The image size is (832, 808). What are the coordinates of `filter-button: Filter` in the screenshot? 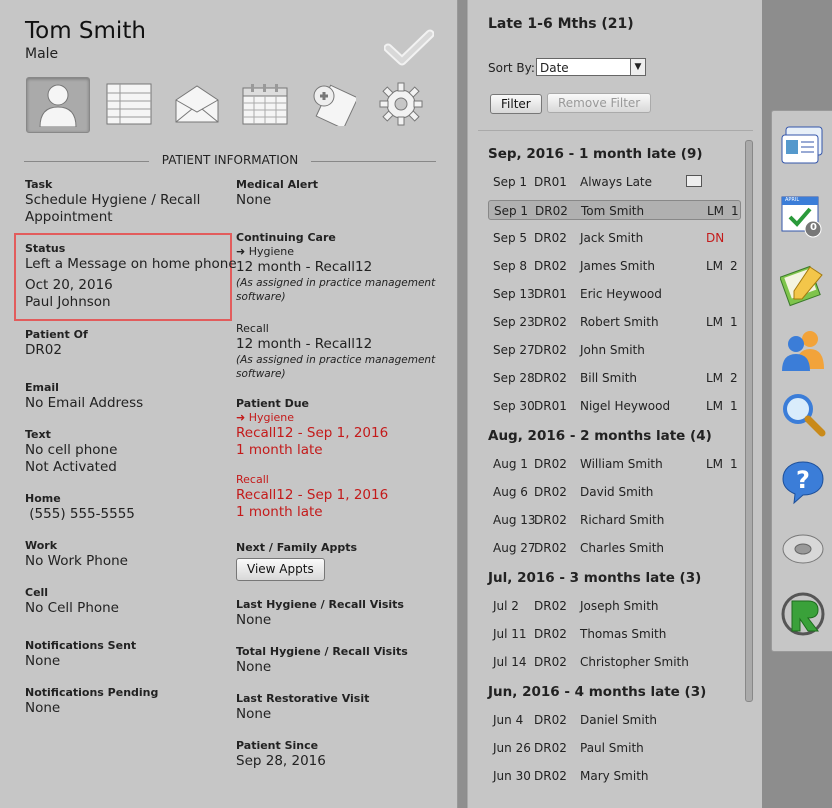 It's located at (516, 104).